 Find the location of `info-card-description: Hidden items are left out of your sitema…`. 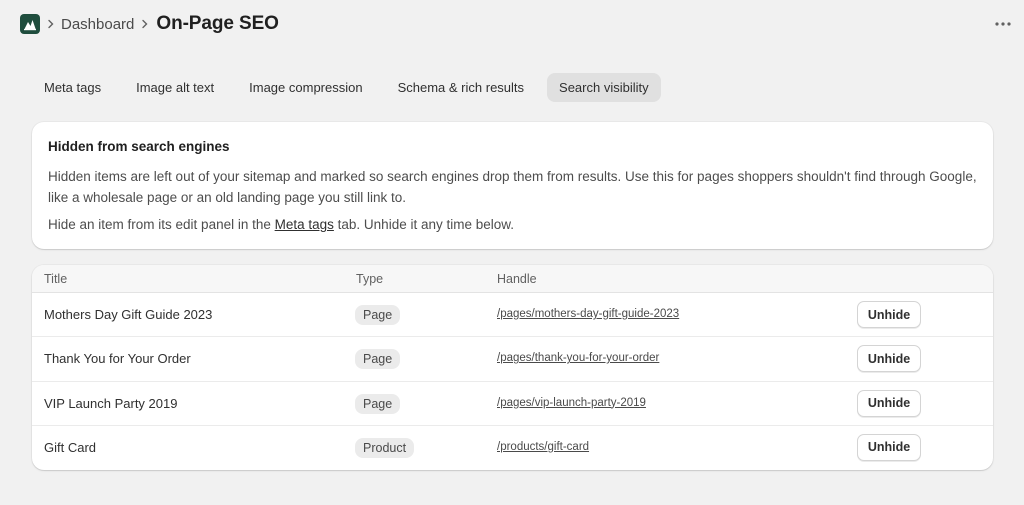

info-card-description: Hidden items are left out of your sitema… is located at coordinates (512, 187).